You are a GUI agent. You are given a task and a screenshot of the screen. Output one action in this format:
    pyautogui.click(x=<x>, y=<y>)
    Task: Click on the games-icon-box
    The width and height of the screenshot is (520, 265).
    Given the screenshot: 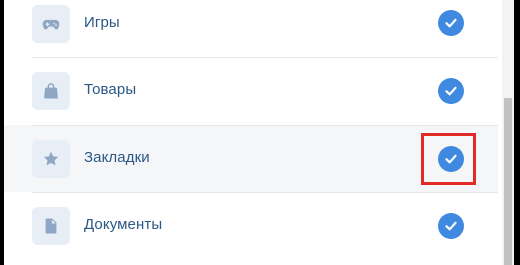 What is the action you would take?
    pyautogui.click(x=51, y=24)
    